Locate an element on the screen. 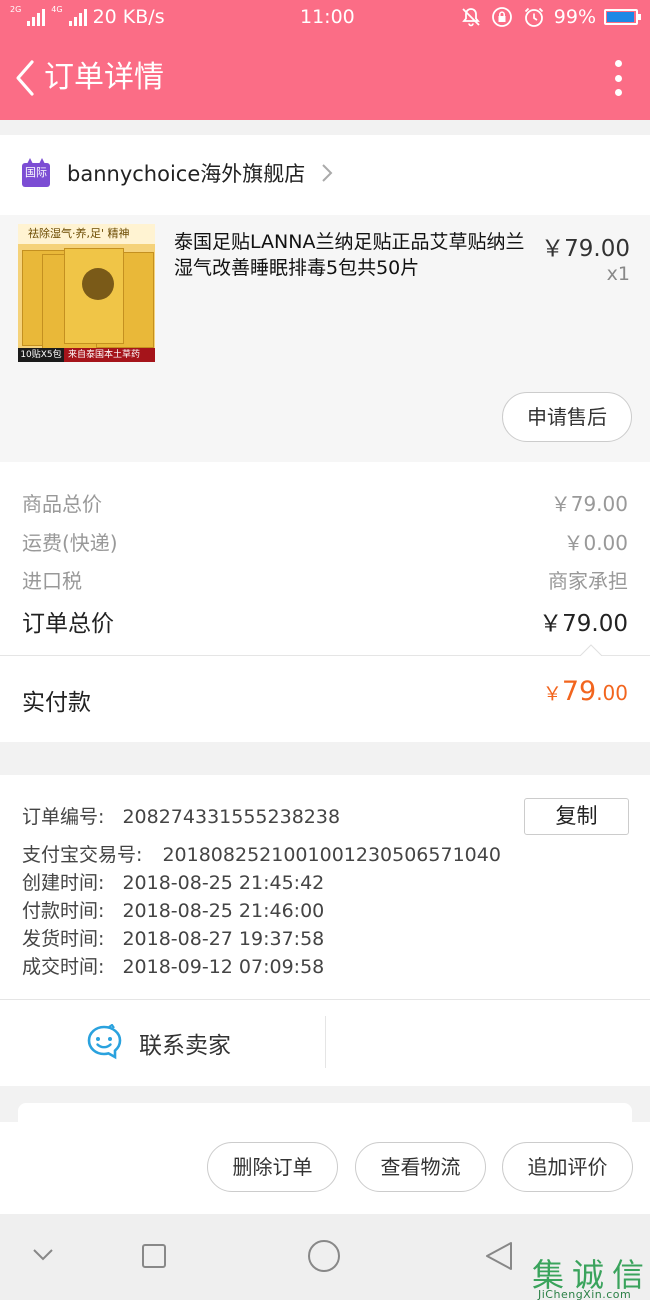  status-bar: 2G 4G 20 KB/s 11:00 99% is located at coordinates (325, 18).